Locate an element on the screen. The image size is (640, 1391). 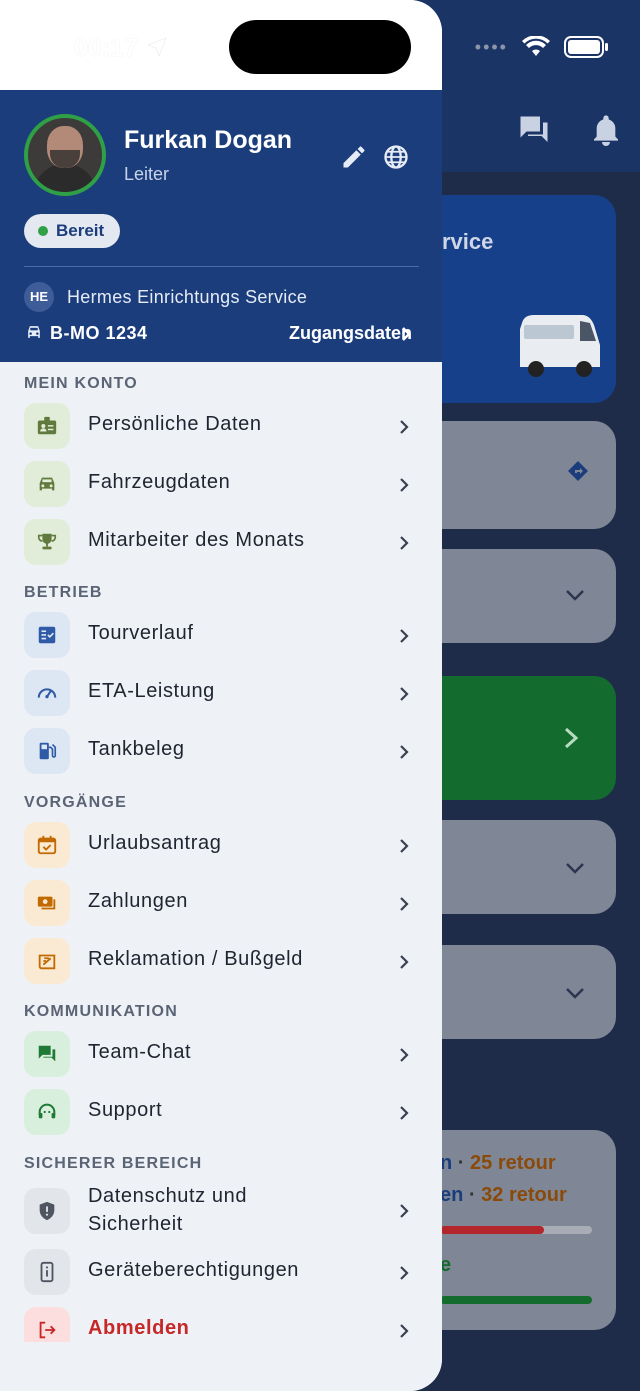
menu-item-complaint-fine: Reklamation / Bußgeld is located at coordinates (221, 962).